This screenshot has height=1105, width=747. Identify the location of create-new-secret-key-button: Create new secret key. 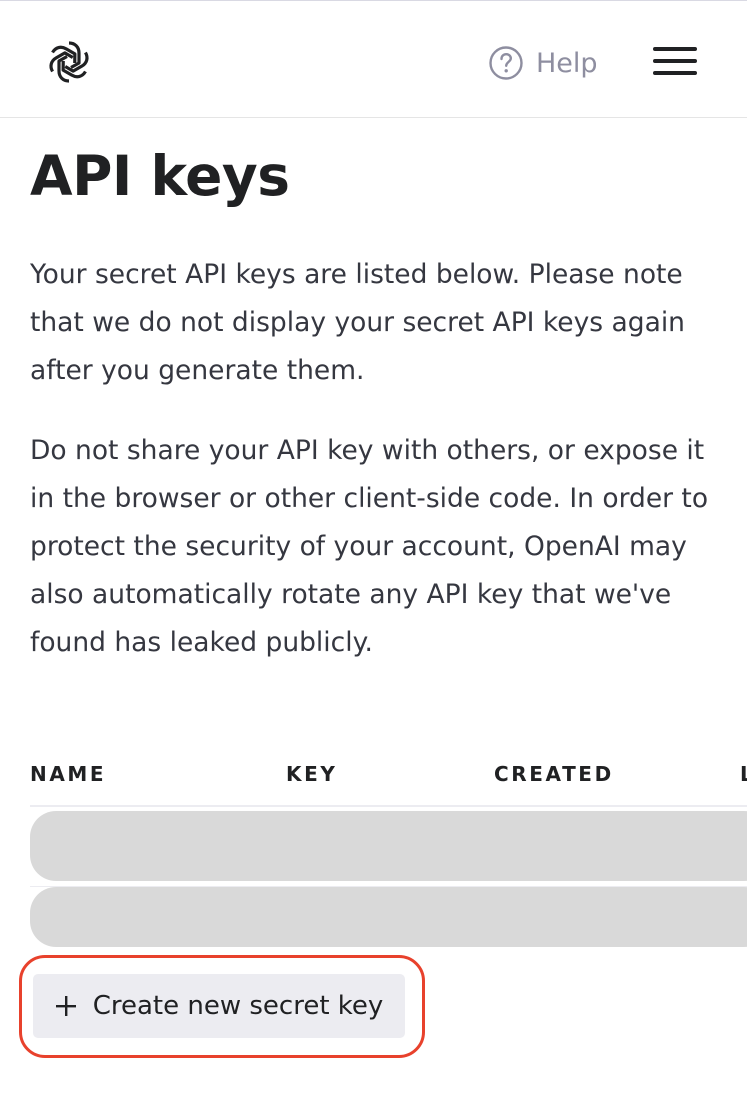
(219, 1006).